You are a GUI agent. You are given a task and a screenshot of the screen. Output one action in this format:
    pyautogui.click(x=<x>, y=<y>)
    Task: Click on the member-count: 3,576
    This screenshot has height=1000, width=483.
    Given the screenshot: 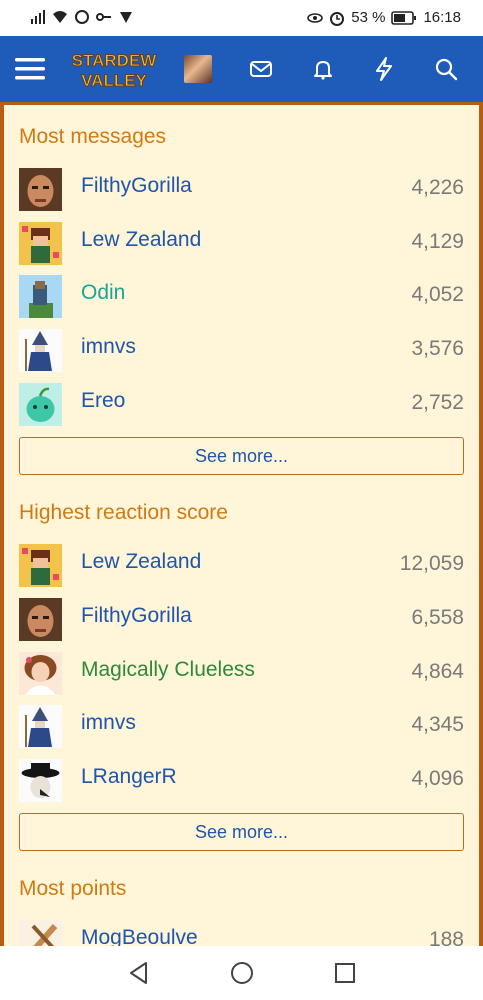 What is the action you would take?
    pyautogui.click(x=437, y=348)
    